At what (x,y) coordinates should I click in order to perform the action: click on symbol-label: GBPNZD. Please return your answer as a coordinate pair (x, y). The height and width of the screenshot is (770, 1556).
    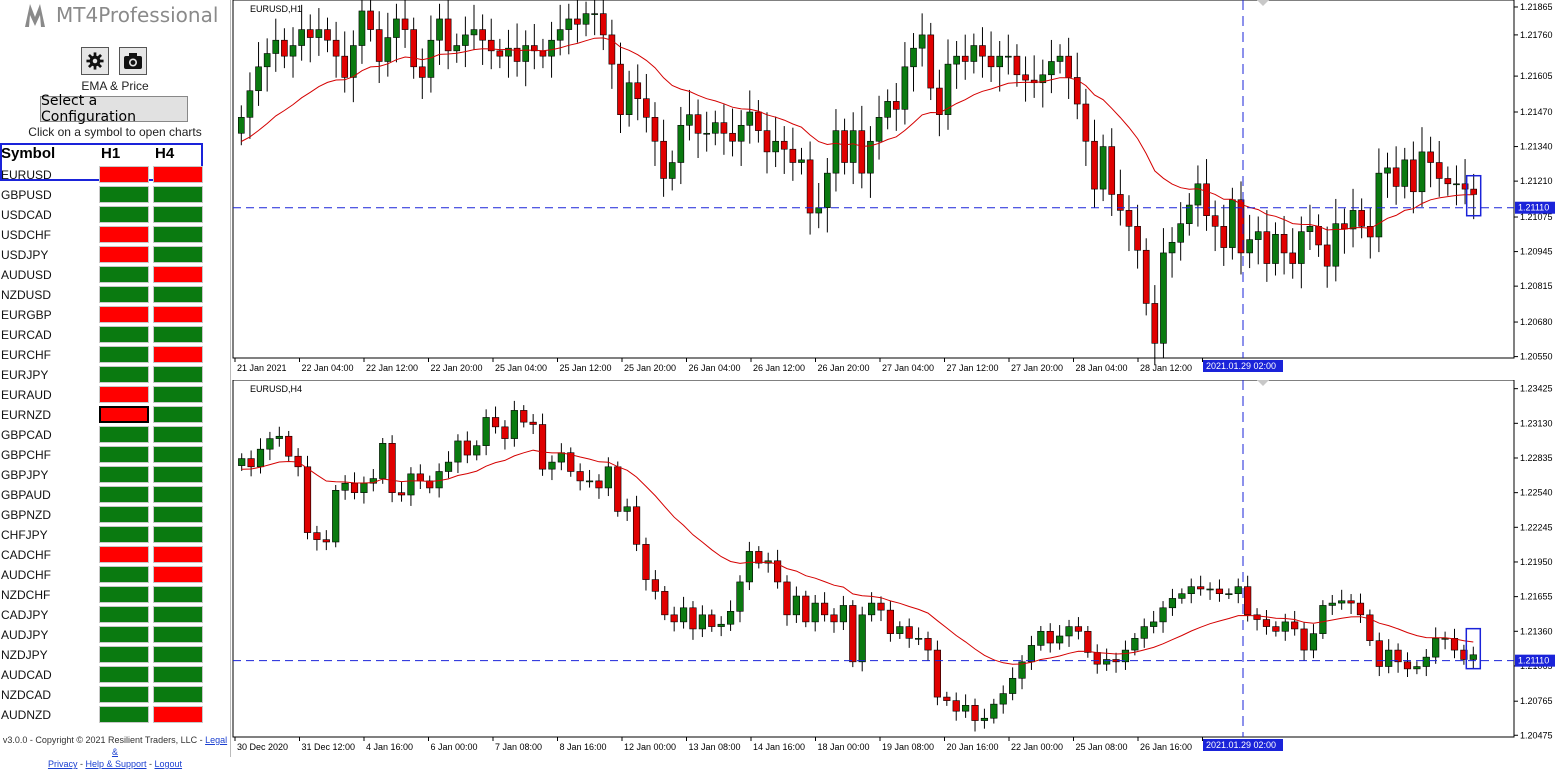
    Looking at the image, I should click on (26, 515).